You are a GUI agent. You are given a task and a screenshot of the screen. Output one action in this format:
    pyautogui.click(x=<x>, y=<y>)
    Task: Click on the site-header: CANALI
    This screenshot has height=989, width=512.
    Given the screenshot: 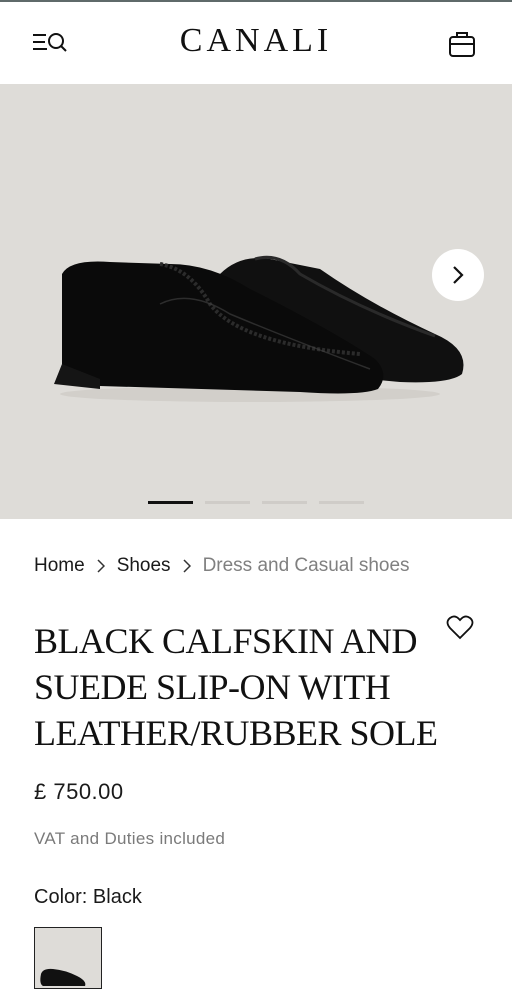 What is the action you would take?
    pyautogui.click(x=256, y=43)
    